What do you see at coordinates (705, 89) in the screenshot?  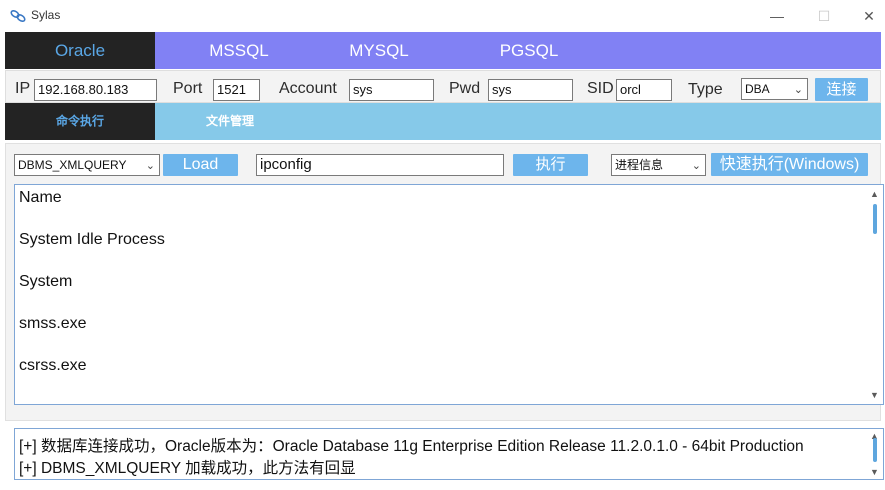 I see `type-label: Type` at bounding box center [705, 89].